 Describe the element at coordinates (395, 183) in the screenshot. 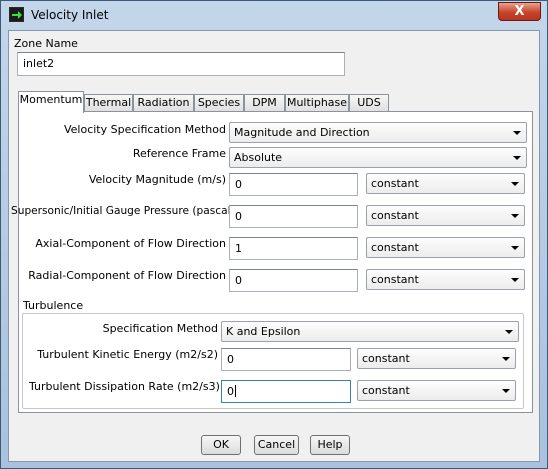

I see `velocity-magnitude-method-value: constant` at that location.